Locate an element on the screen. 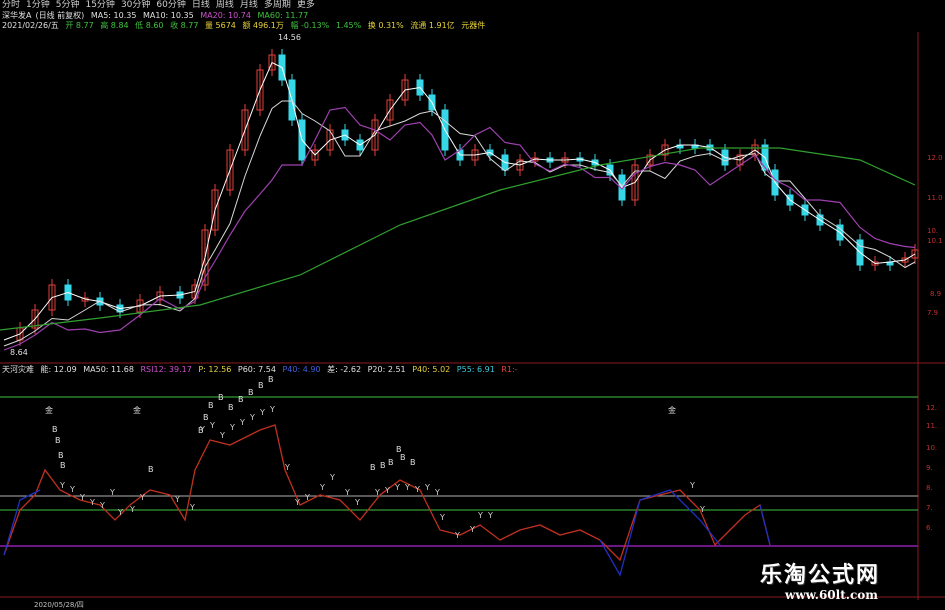 This screenshot has width=945, height=610. ind-ma50: MA50: 11.68 is located at coordinates (108, 369).